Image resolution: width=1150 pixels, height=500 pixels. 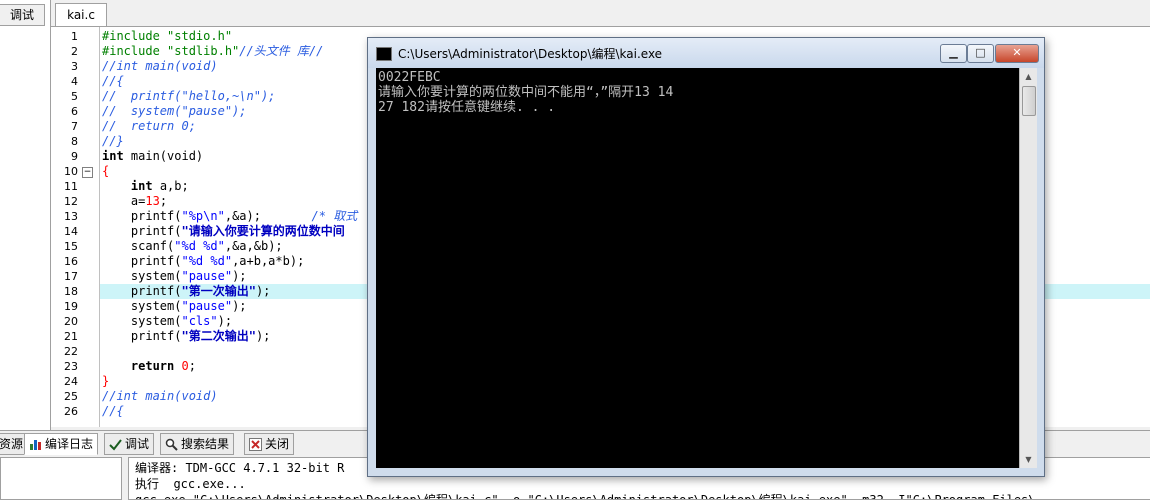 I want to click on checkmark-icon, so click(x=115, y=444).